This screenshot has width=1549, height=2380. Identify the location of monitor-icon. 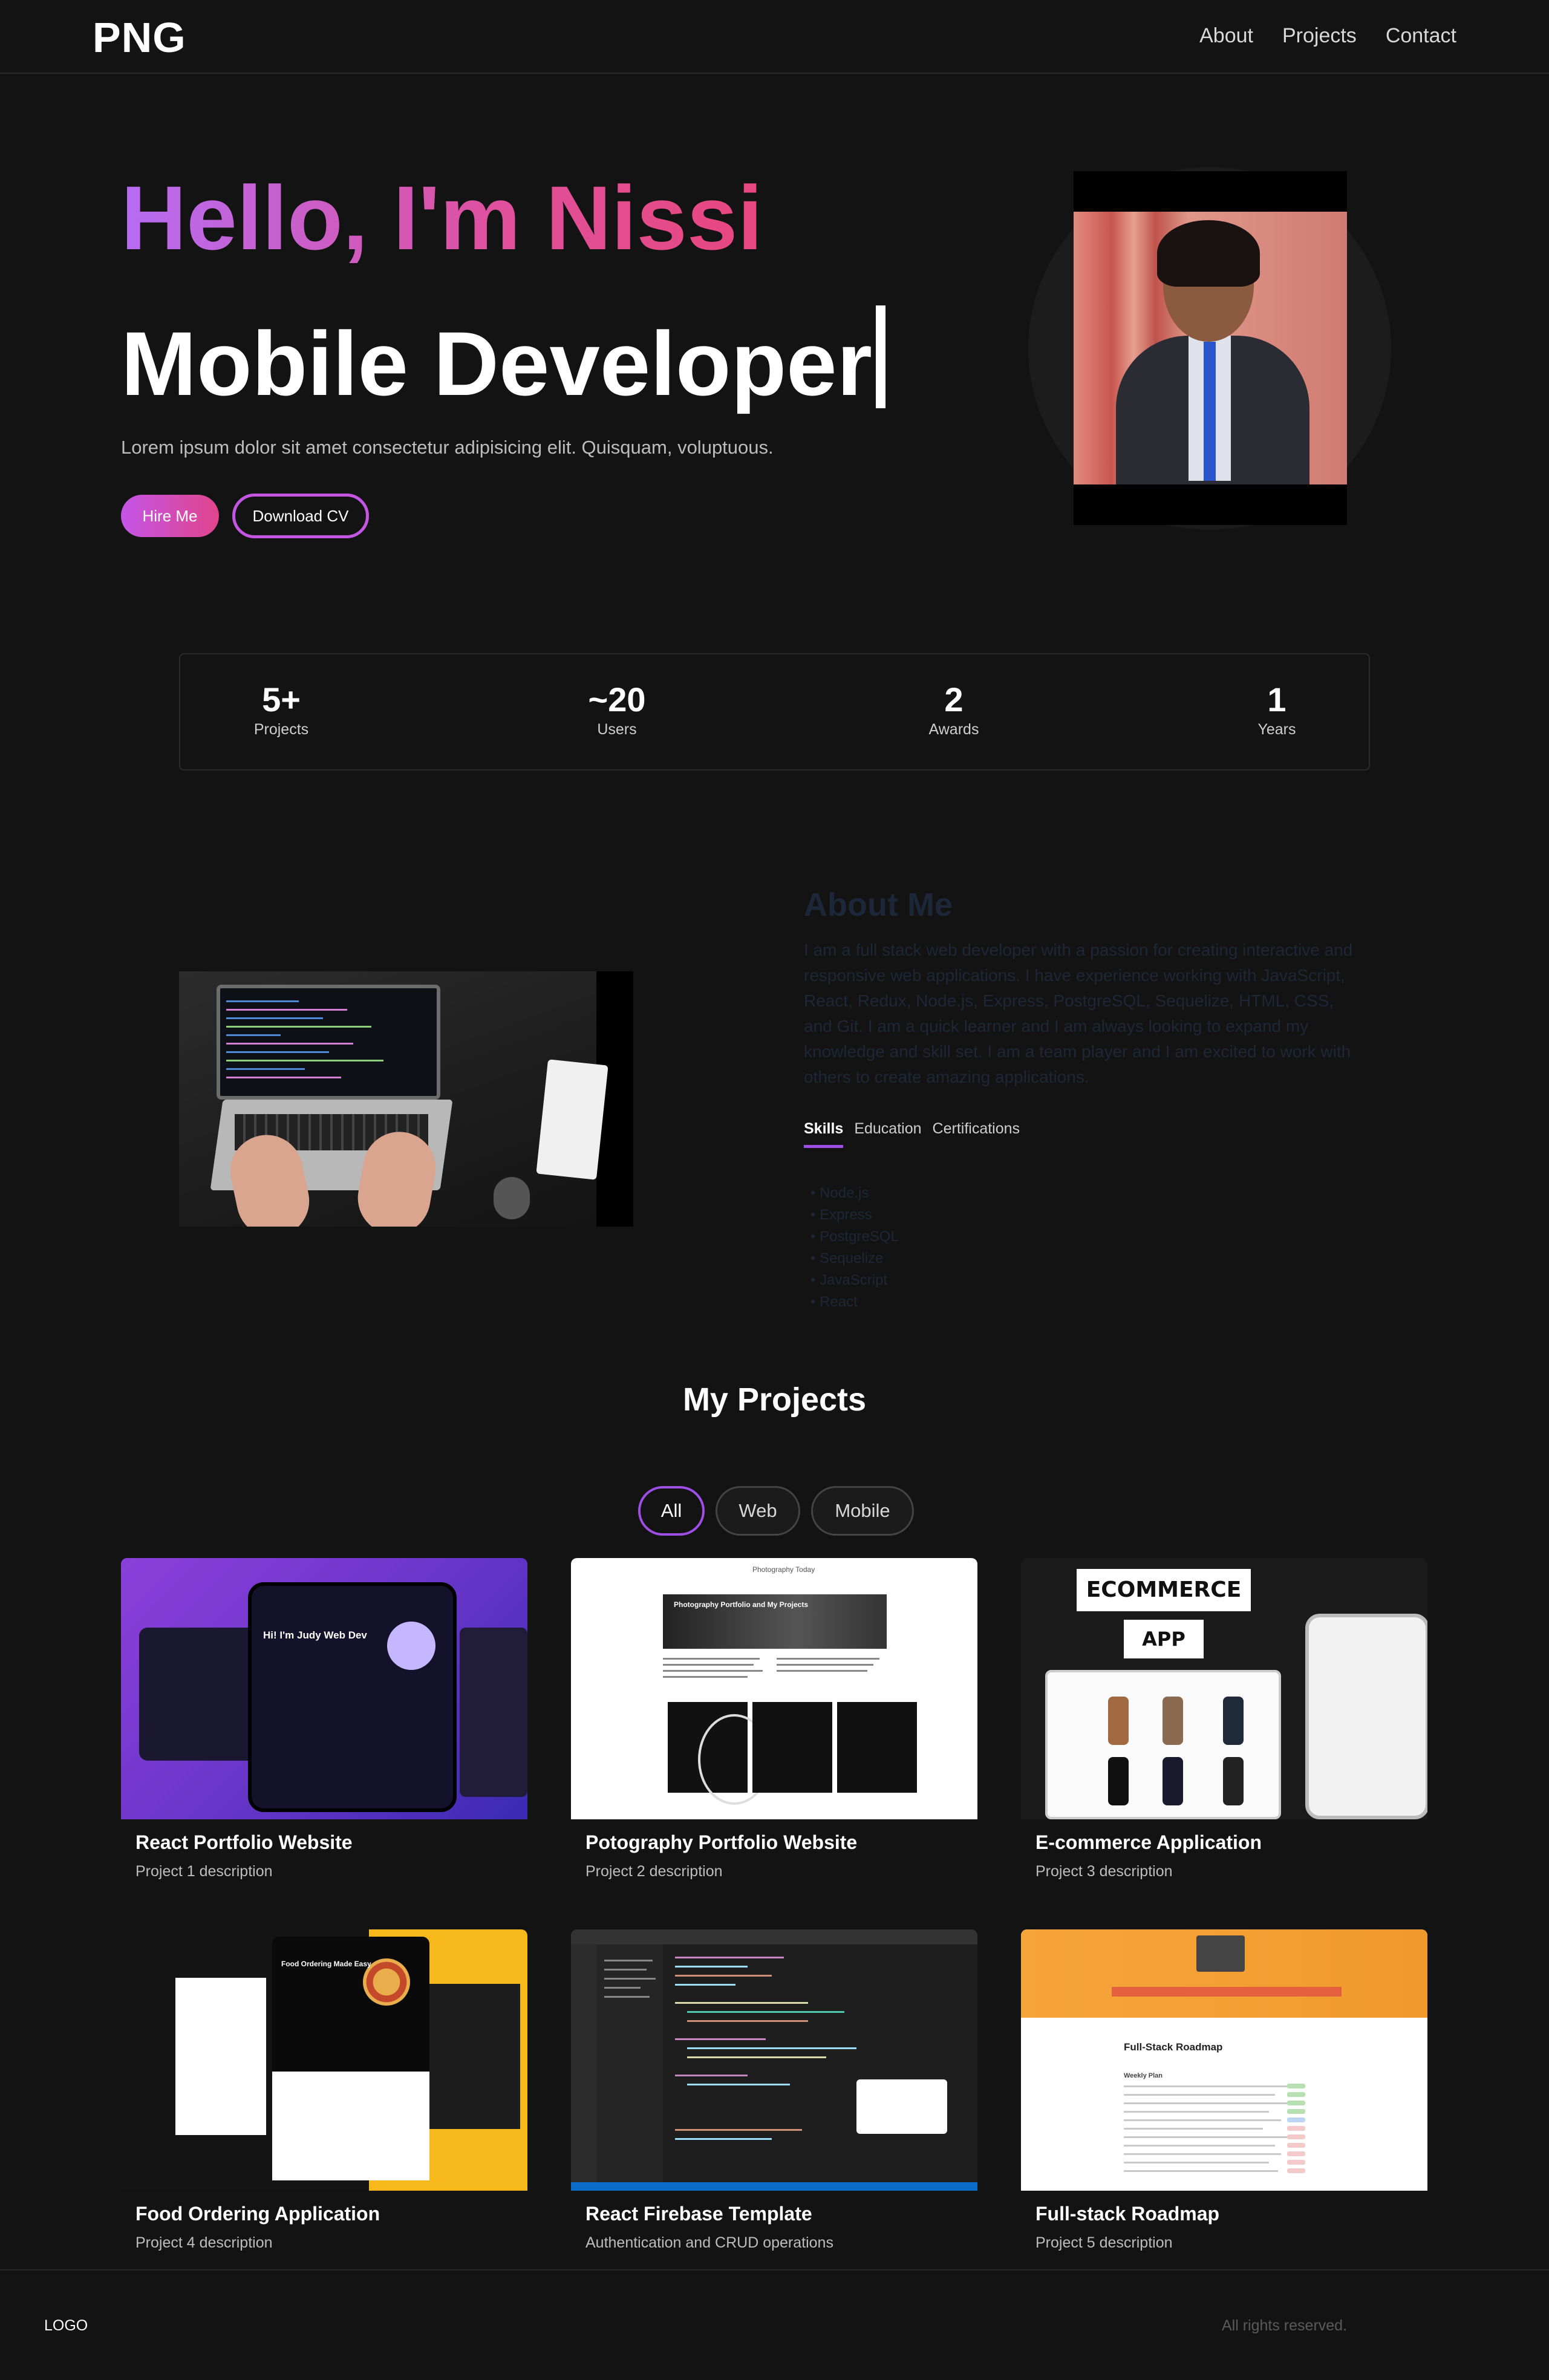
(1220, 1953).